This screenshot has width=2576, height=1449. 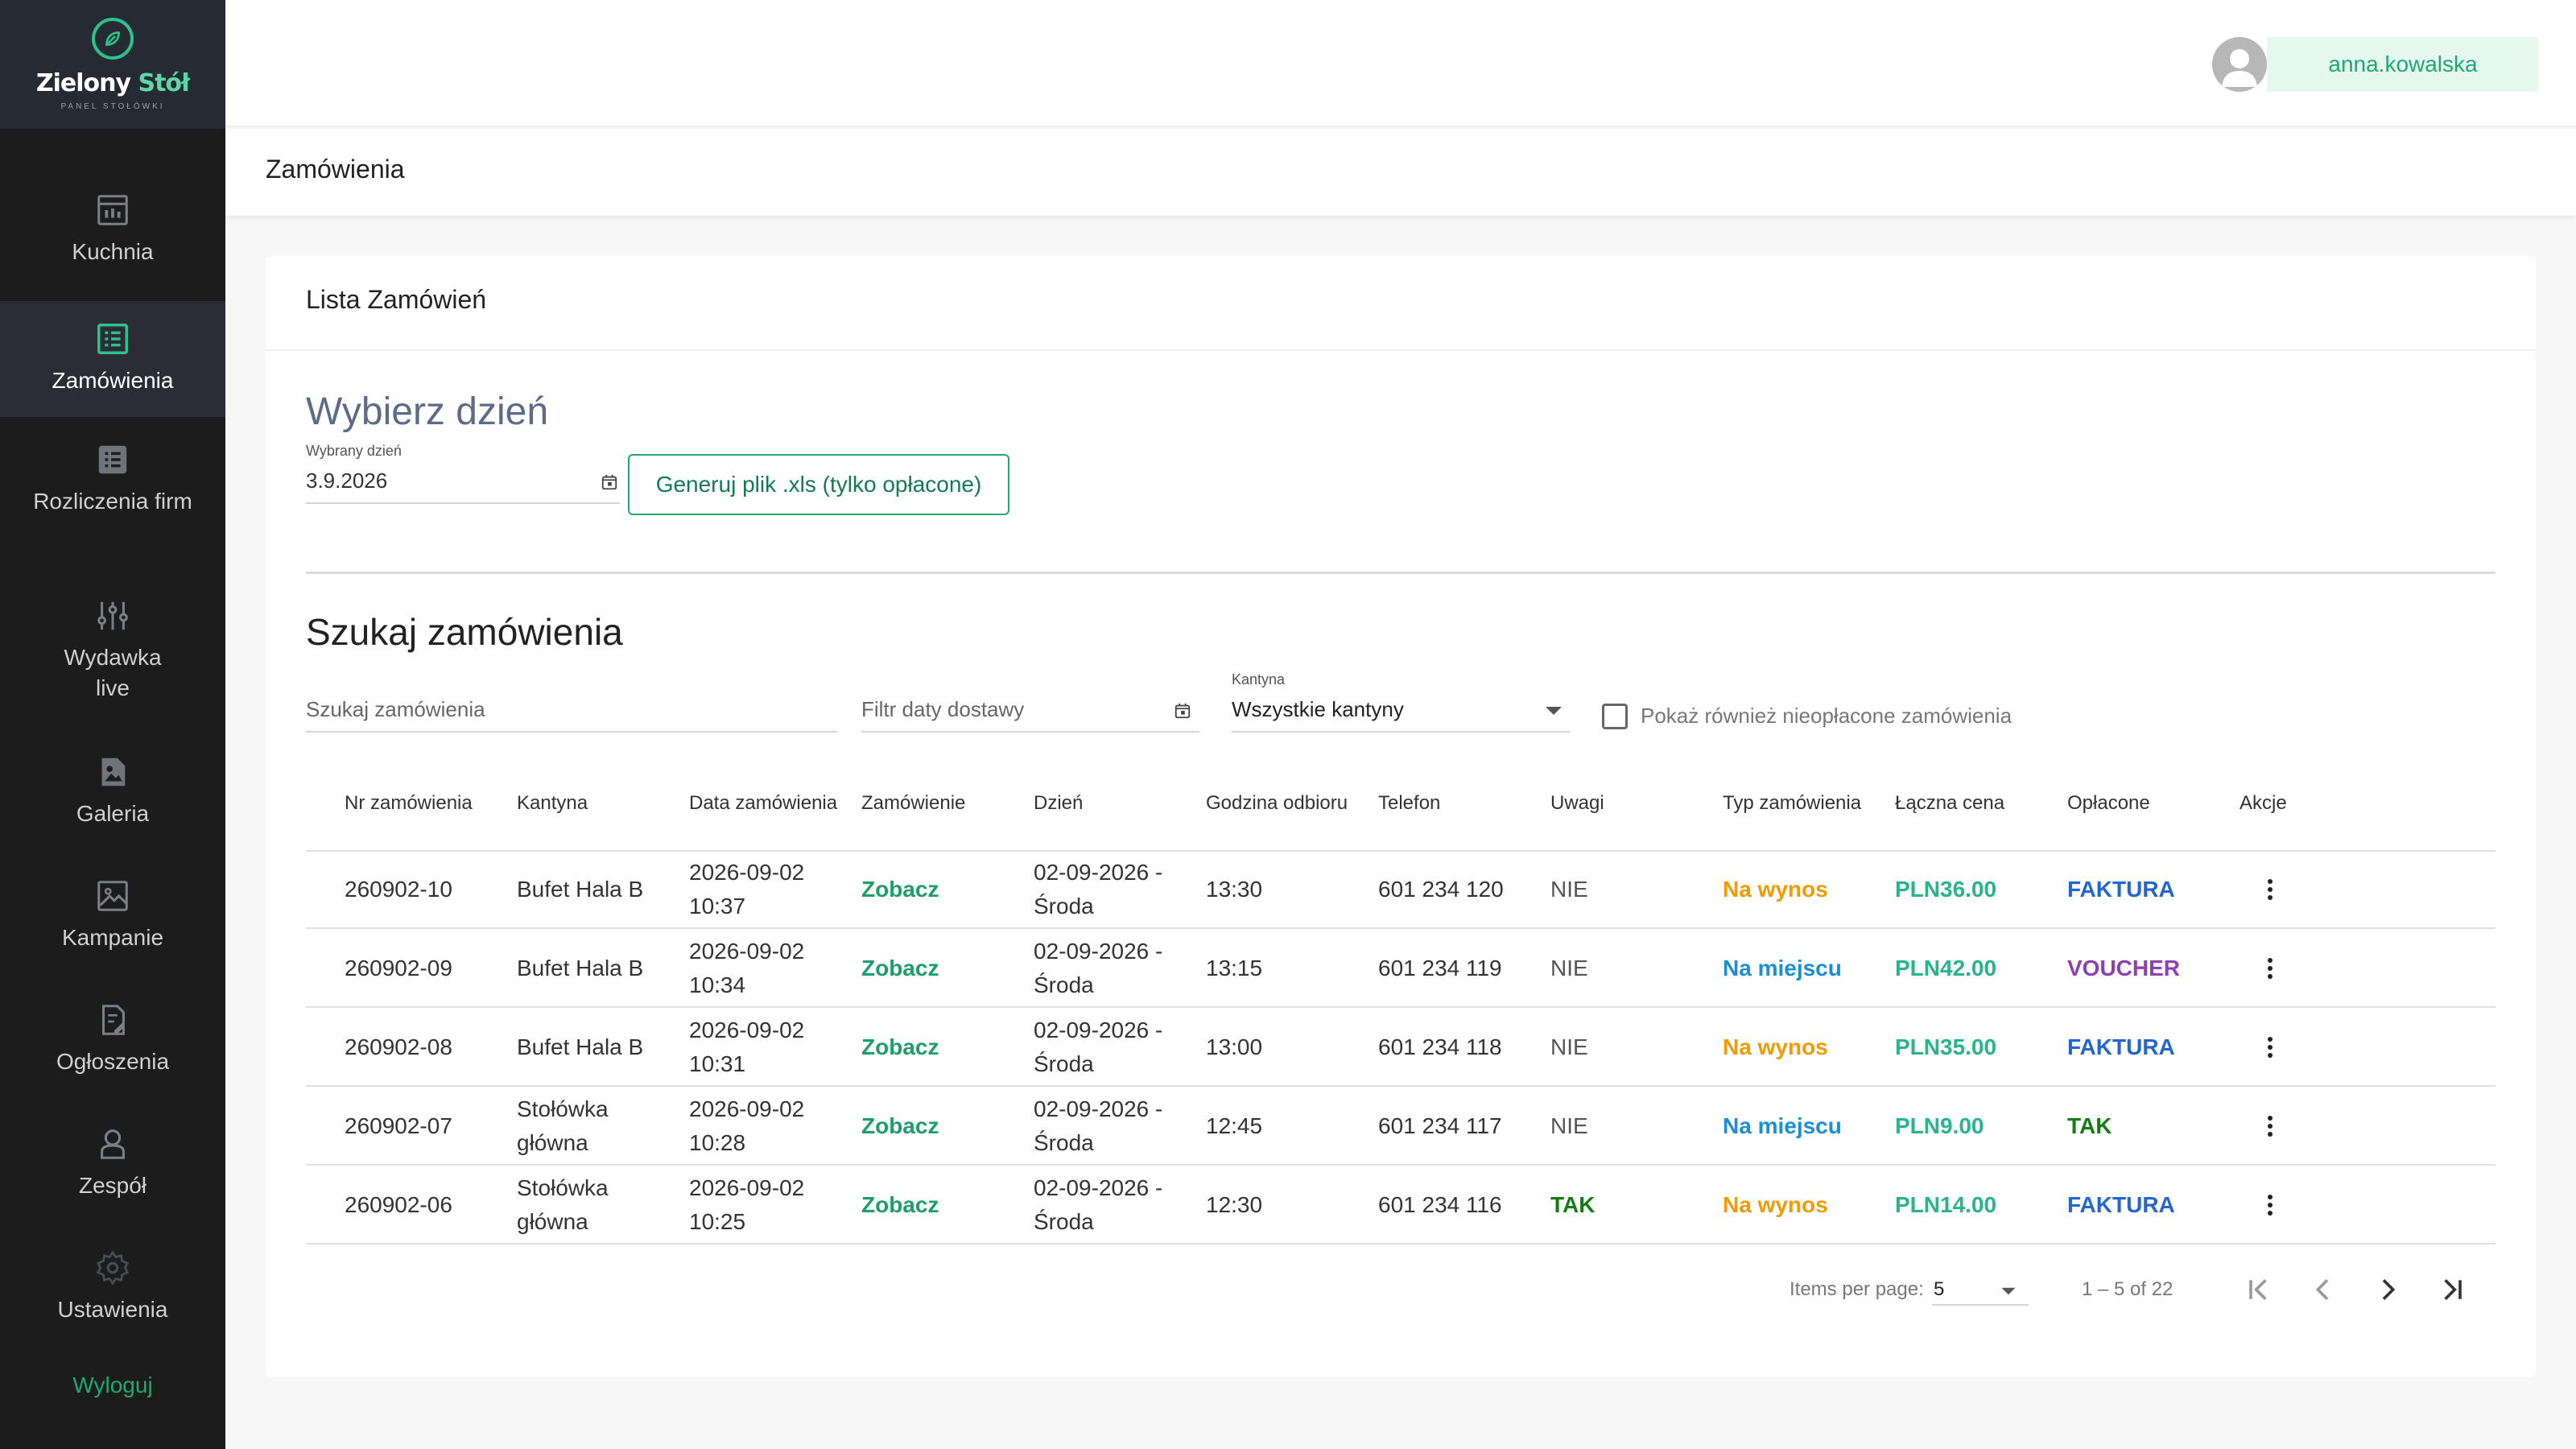 What do you see at coordinates (112, 1163) in the screenshot?
I see `sidebar-item-zespol: Zespół` at bounding box center [112, 1163].